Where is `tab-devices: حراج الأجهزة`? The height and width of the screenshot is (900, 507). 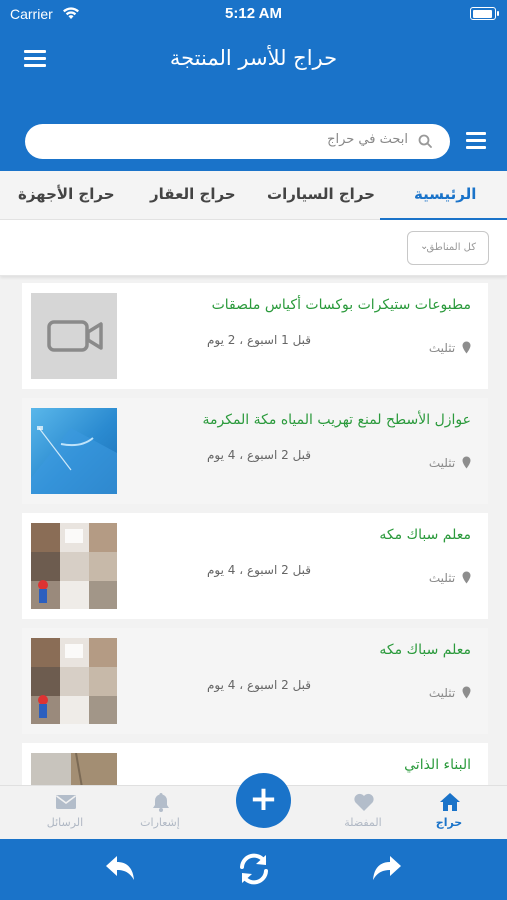
tab-devices: حراج الأجهزة is located at coordinates (66, 194).